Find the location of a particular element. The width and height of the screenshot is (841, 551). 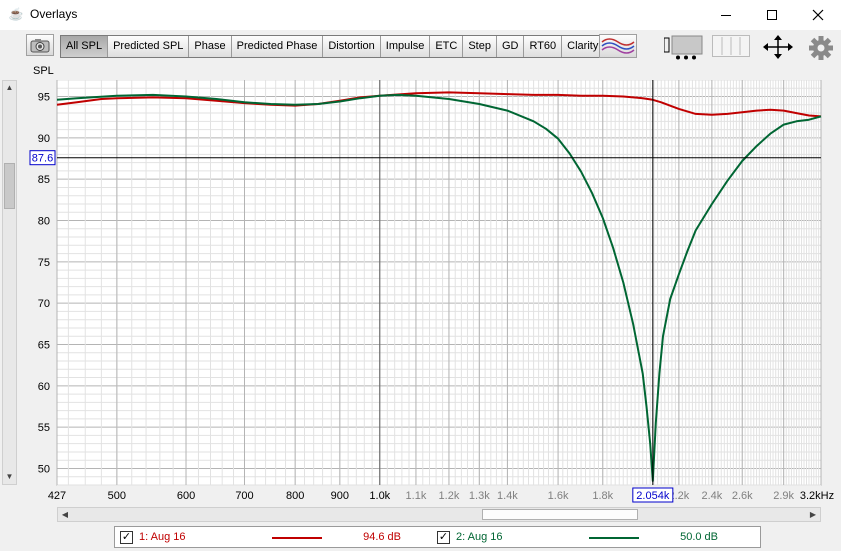

tab-clarity: Clarity is located at coordinates (582, 46).